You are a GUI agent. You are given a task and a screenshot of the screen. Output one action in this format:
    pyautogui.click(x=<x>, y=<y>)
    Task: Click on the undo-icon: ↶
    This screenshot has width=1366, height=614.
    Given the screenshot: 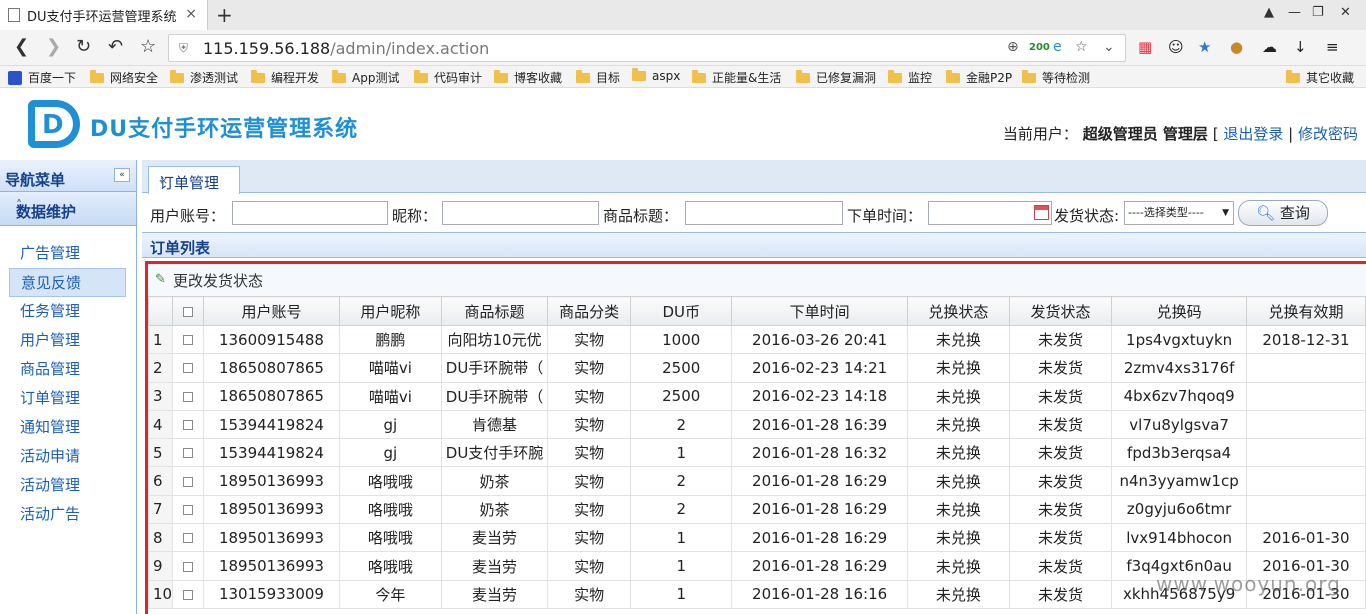 What is the action you would take?
    pyautogui.click(x=115, y=46)
    